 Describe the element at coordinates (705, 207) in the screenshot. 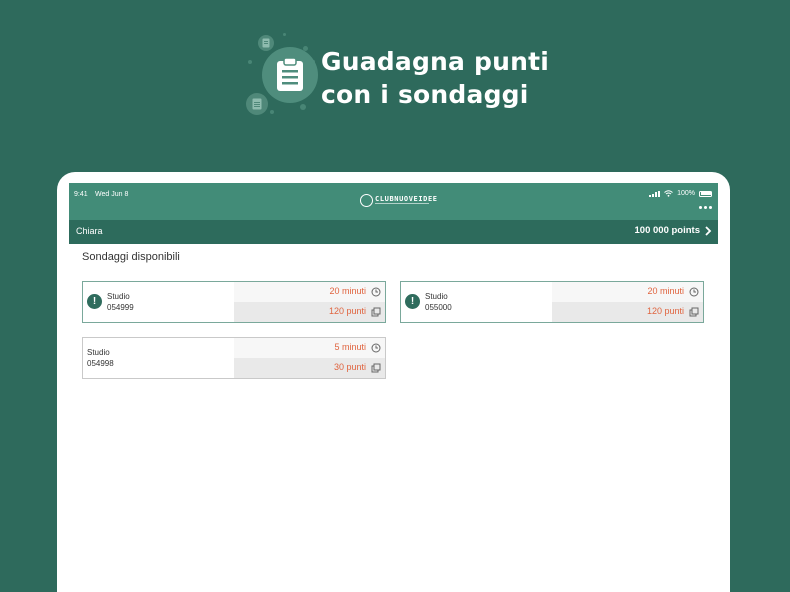

I see `more-options-icon` at that location.